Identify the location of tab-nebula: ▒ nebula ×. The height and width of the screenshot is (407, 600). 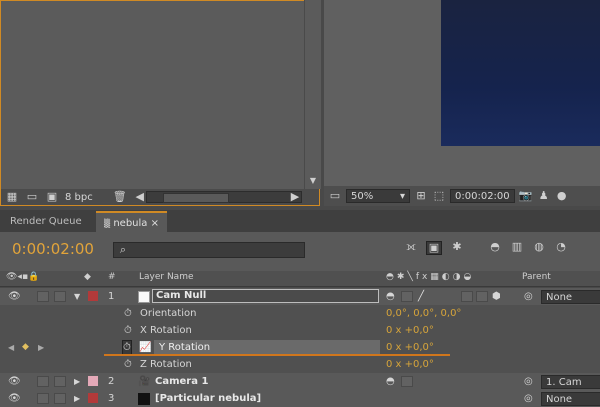
(132, 221).